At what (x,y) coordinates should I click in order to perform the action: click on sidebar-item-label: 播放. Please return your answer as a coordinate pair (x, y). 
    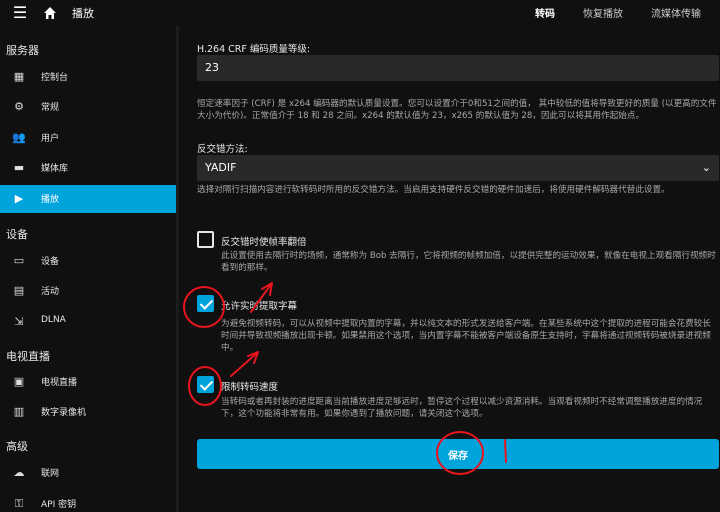
    Looking at the image, I should click on (50, 200).